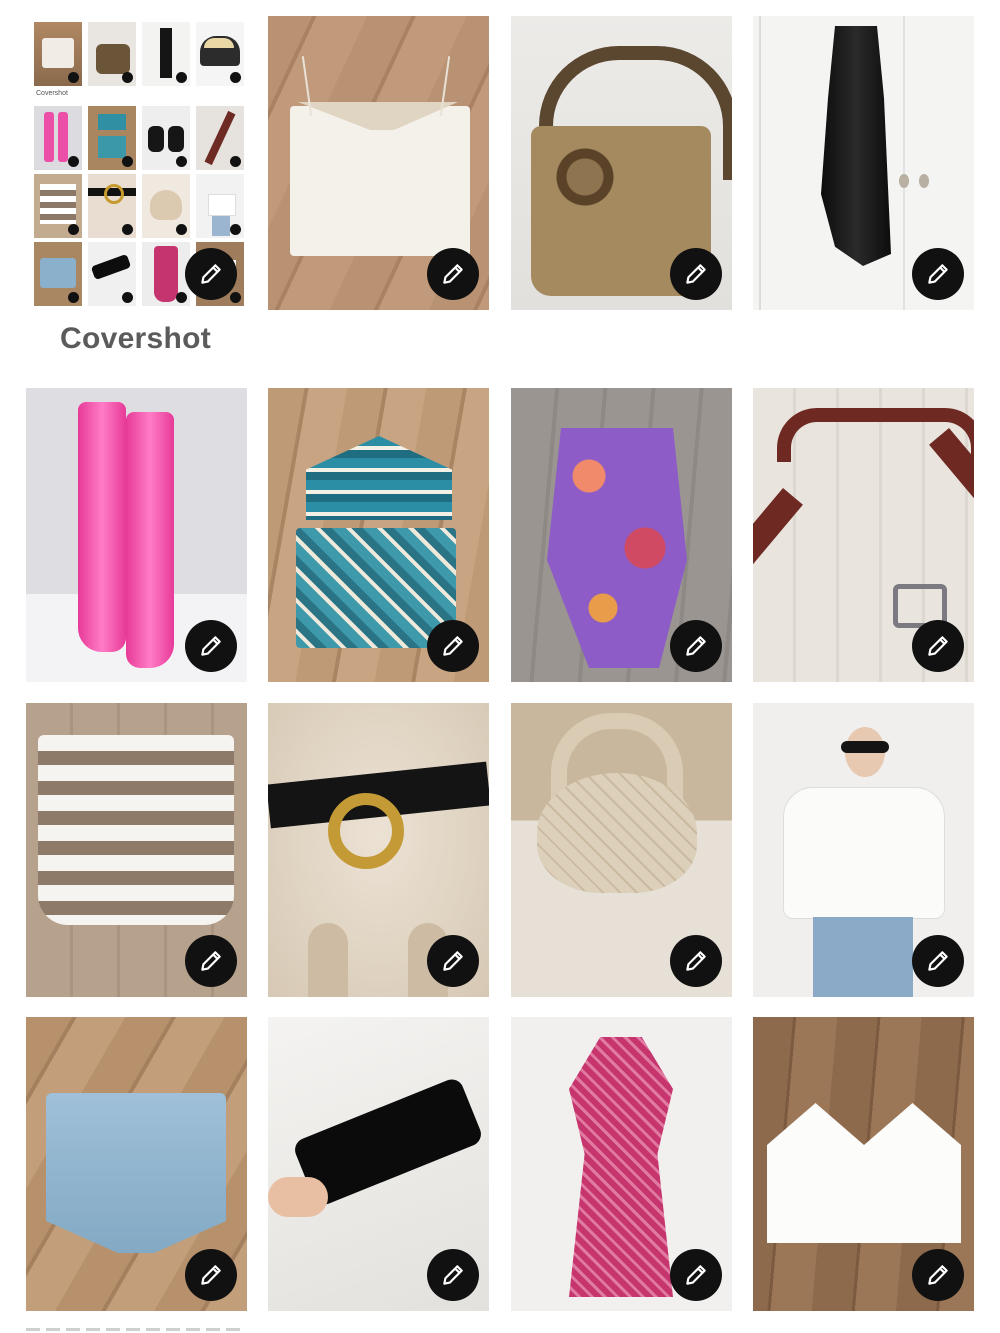 The image size is (1000, 1333). What do you see at coordinates (166, 54) in the screenshot?
I see `collage-thumb-slip` at bounding box center [166, 54].